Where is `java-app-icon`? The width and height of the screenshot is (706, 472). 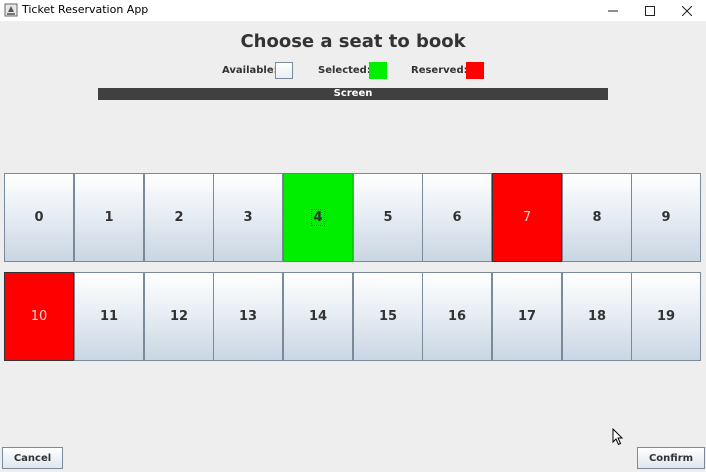
java-app-icon is located at coordinates (11, 10).